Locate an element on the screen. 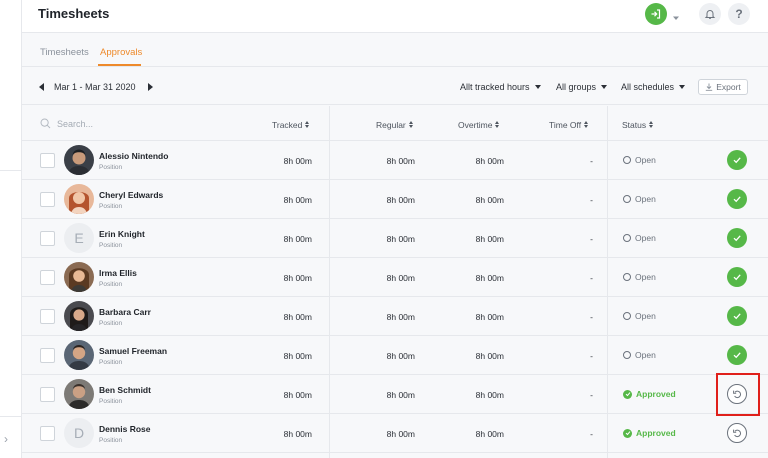 This screenshot has width=768, height=458. clock-in-button is located at coordinates (656, 14).